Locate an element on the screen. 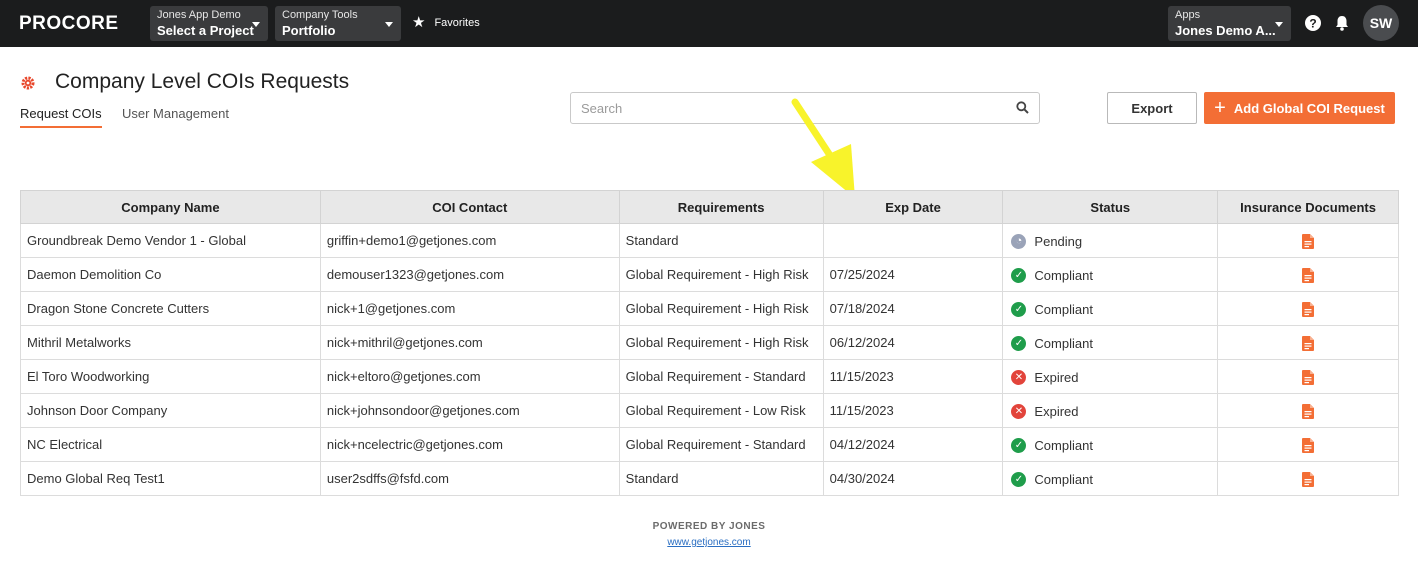 The image size is (1418, 572). procore-logo: PROCORE is located at coordinates (69, 24).